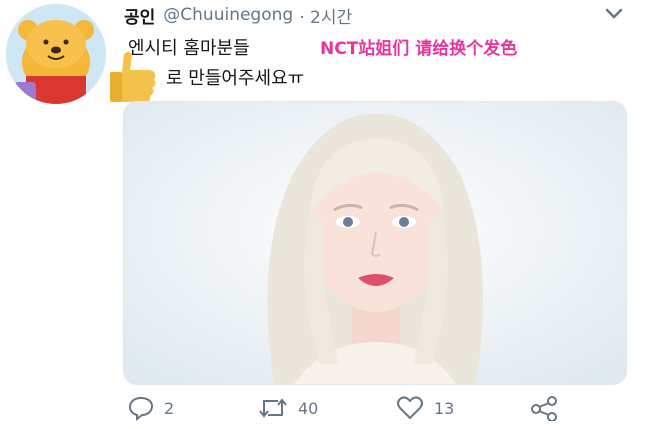  Describe the element at coordinates (169, 408) in the screenshot. I see `reply-count: 2` at that location.